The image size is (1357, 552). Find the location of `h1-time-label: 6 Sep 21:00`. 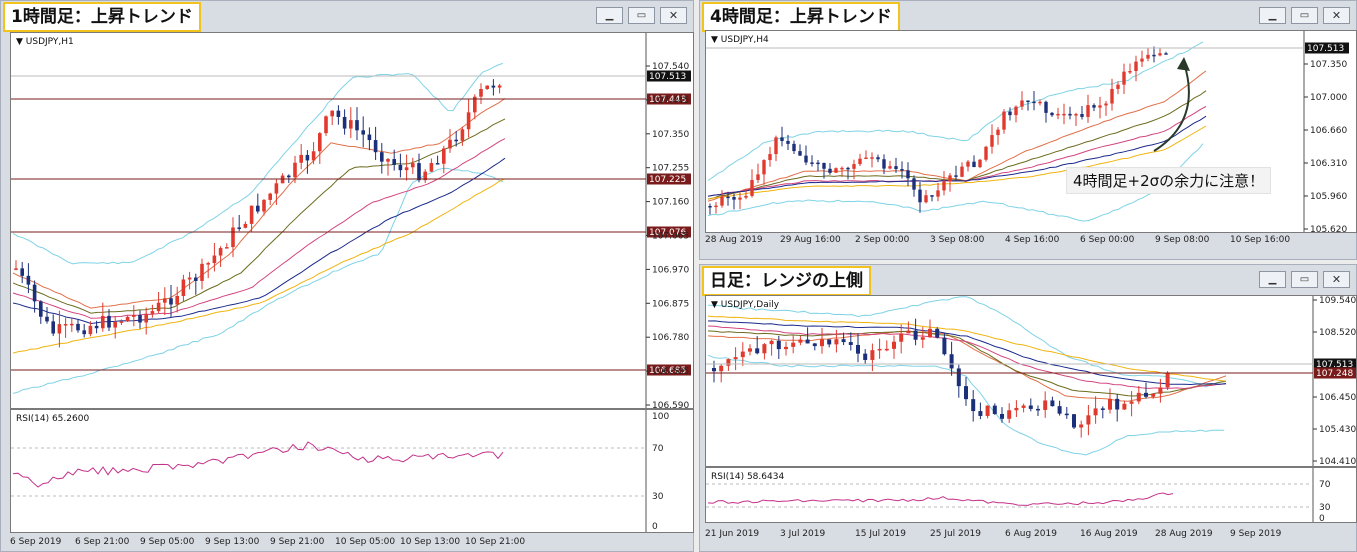

h1-time-label: 6 Sep 21:00 is located at coordinates (102, 542).